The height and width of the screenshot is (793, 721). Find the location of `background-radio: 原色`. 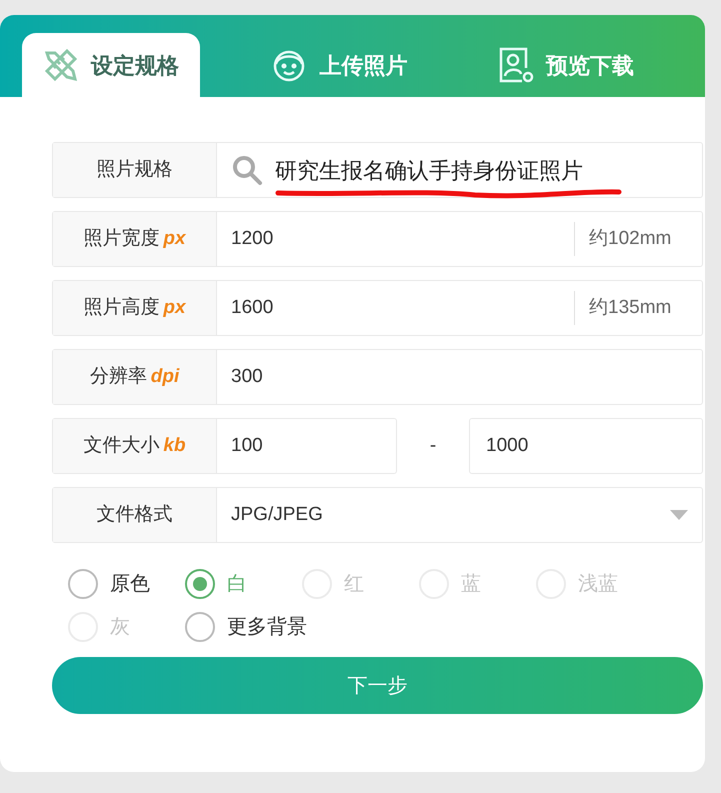

background-radio: 原色 is located at coordinates (126, 584).